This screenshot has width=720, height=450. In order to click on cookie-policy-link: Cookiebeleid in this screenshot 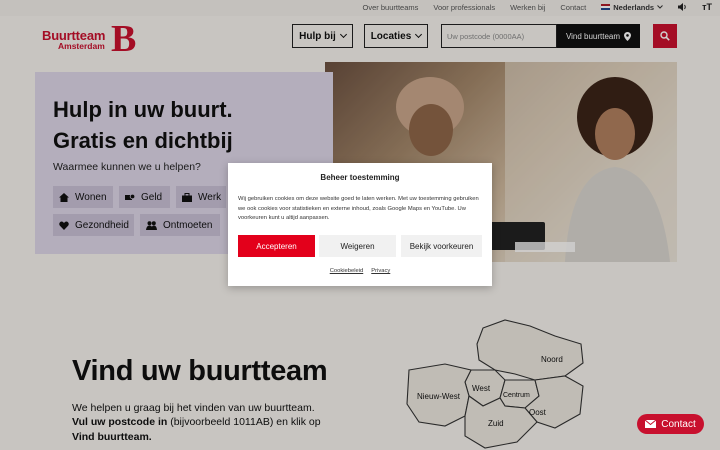, I will do `click(347, 271)`.